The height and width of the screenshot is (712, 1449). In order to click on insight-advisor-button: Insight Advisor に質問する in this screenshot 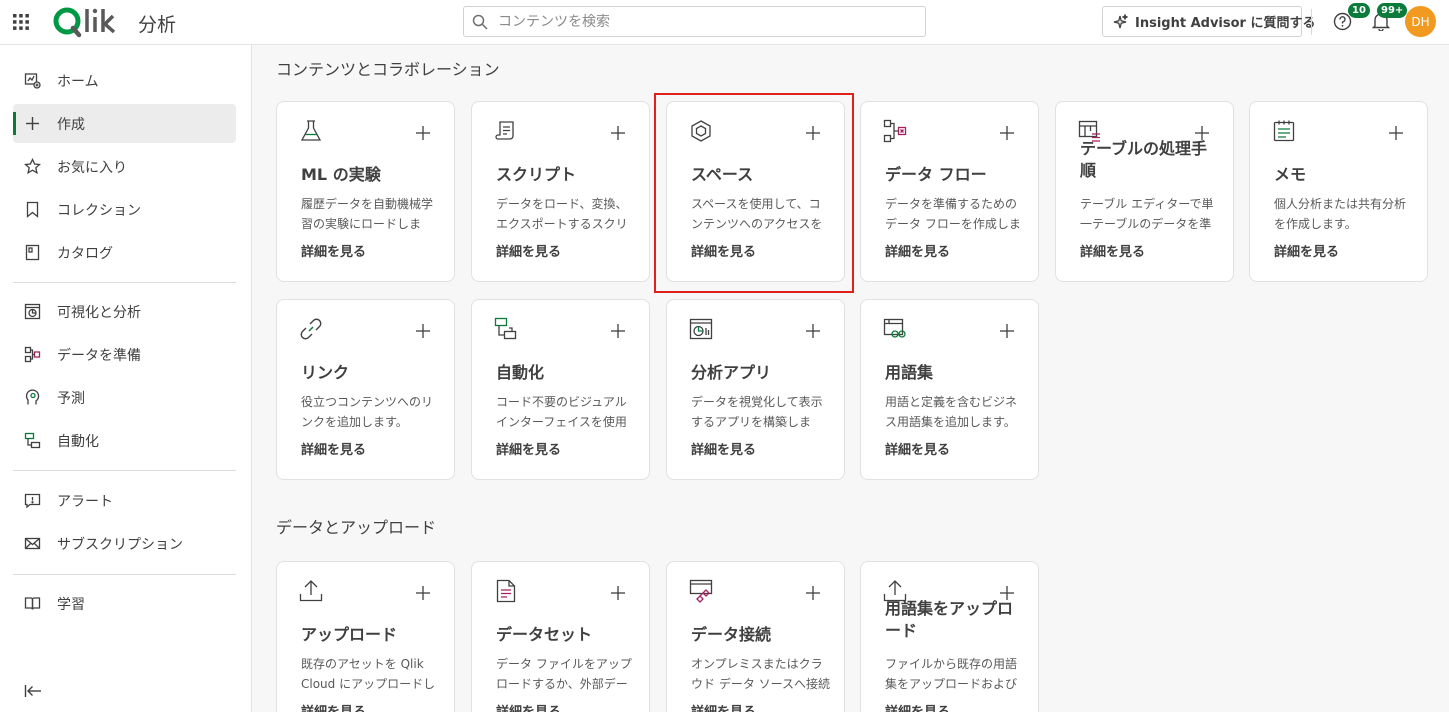, I will do `click(1209, 21)`.